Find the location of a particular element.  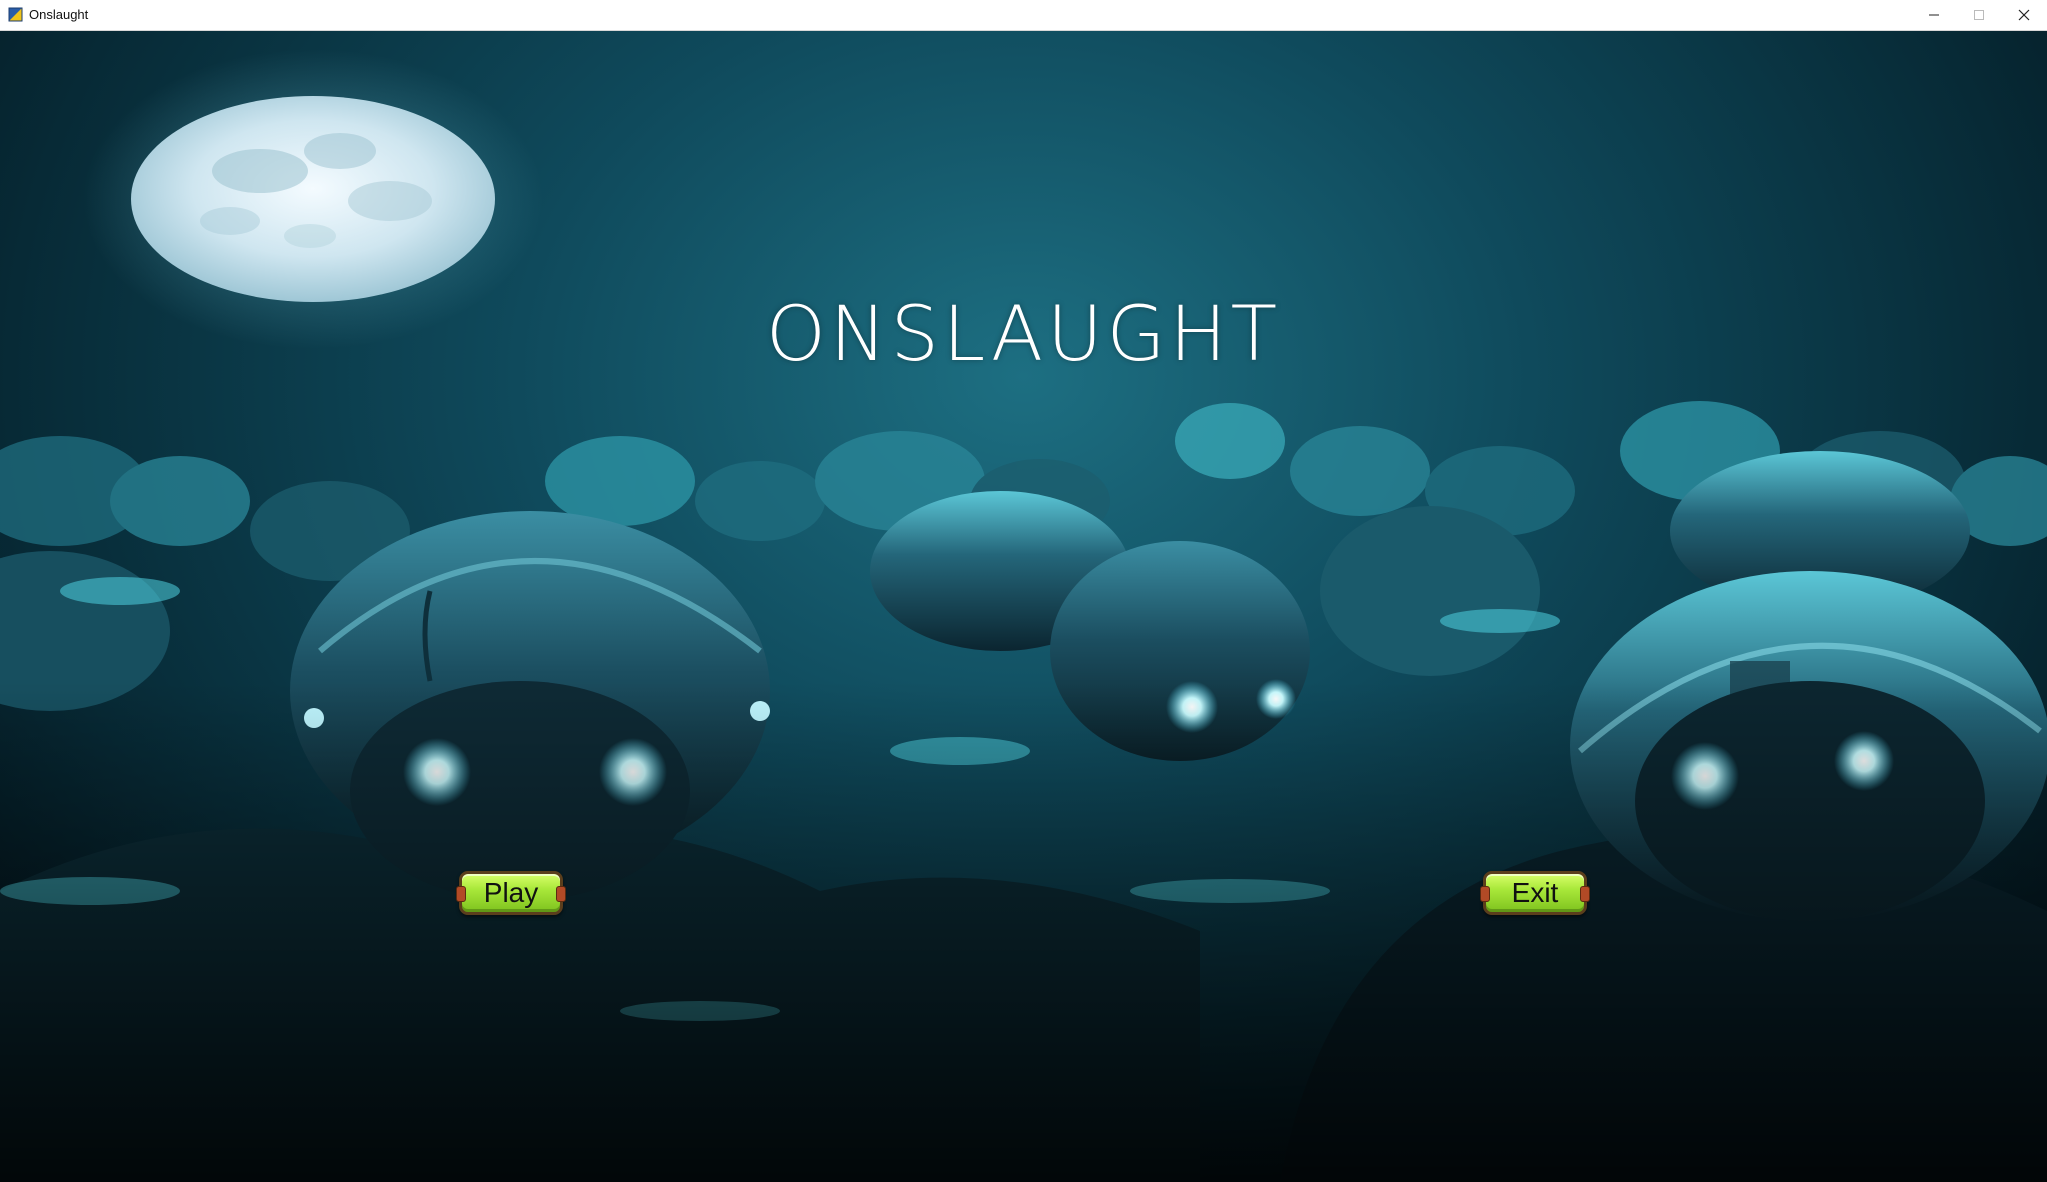

window-title: Onslaught is located at coordinates (59, 14).